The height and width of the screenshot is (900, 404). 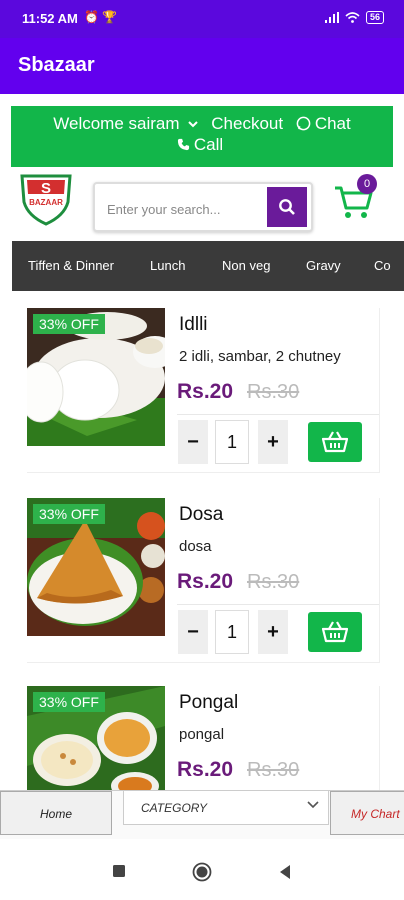 I want to click on product-description: pongal, so click(x=202, y=734).